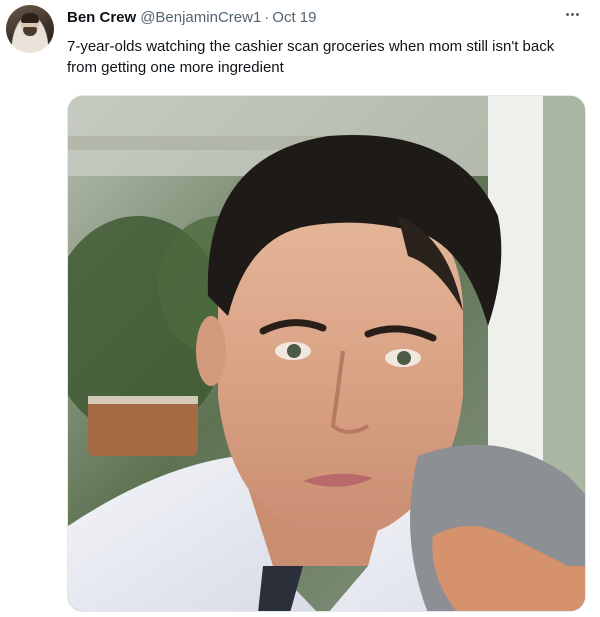 The width and height of the screenshot is (600, 617). I want to click on author-name: Ben Crew, so click(101, 17).